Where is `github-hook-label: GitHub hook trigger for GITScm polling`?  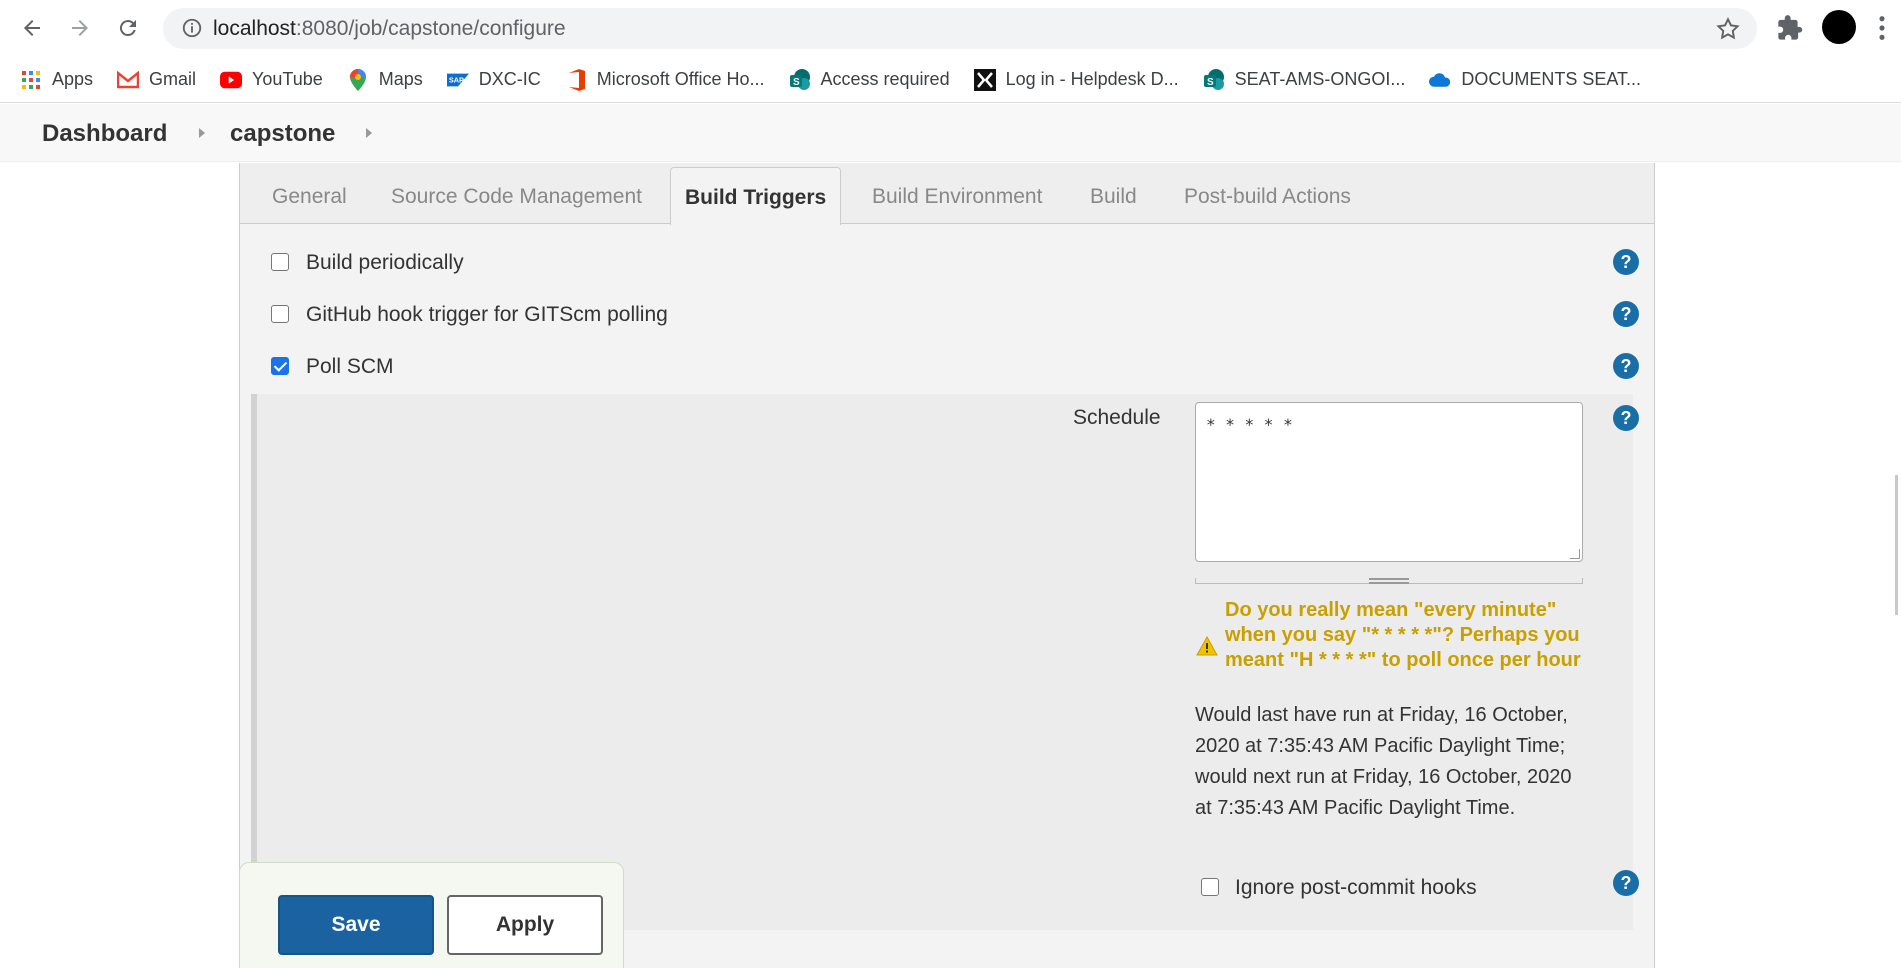 github-hook-label: GitHub hook trigger for GITScm polling is located at coordinates (487, 315).